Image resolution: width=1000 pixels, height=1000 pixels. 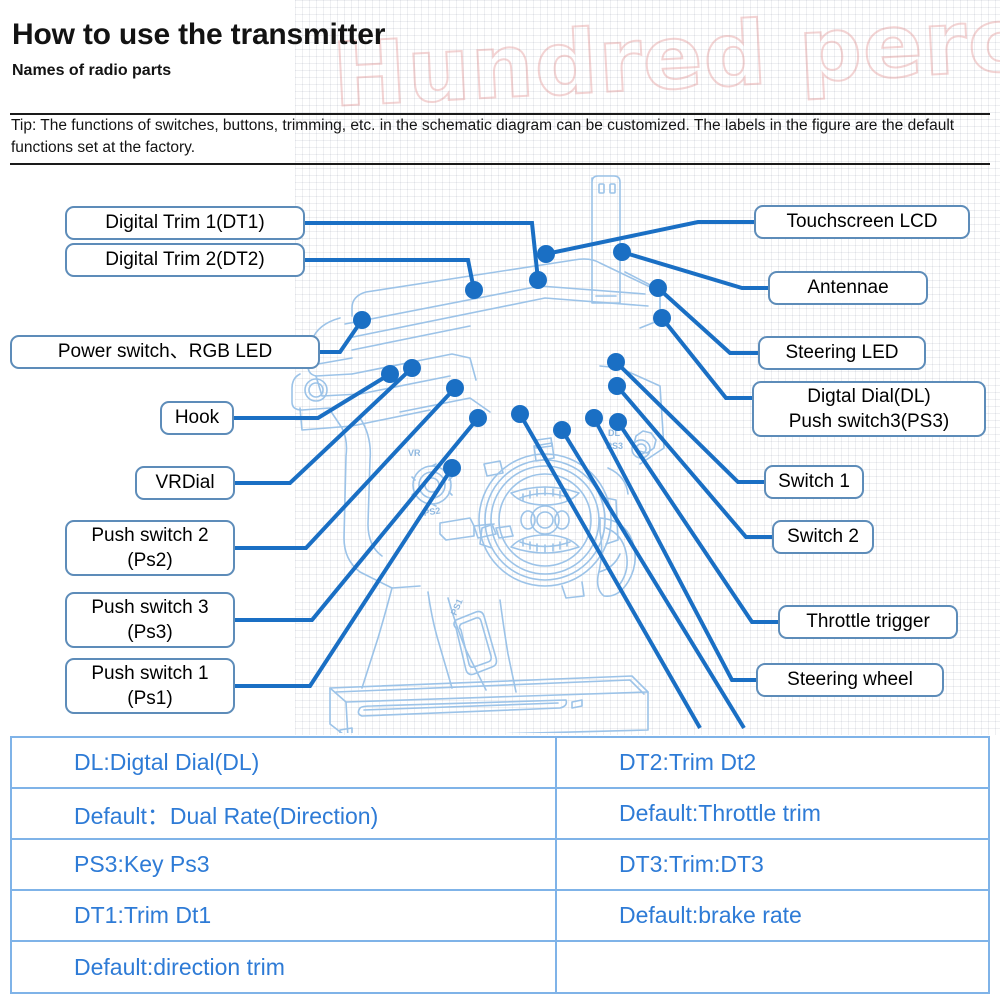 What do you see at coordinates (710, 915) in the screenshot?
I see `table-cell-right: Default:brake rate` at bounding box center [710, 915].